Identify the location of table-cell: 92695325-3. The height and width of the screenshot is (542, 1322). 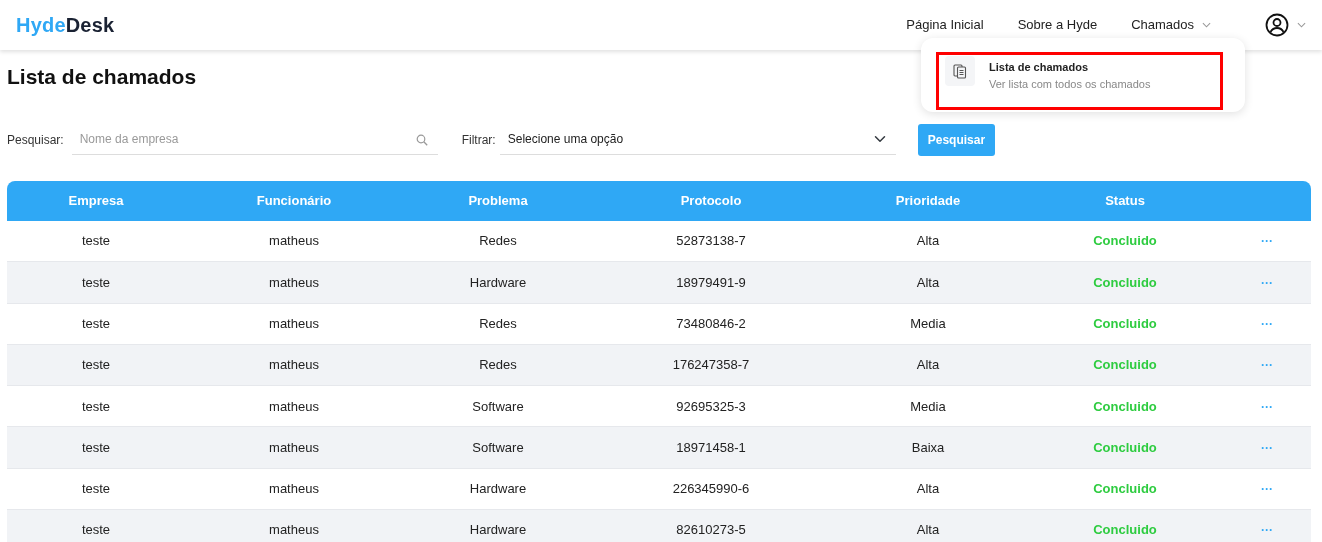
(711, 406).